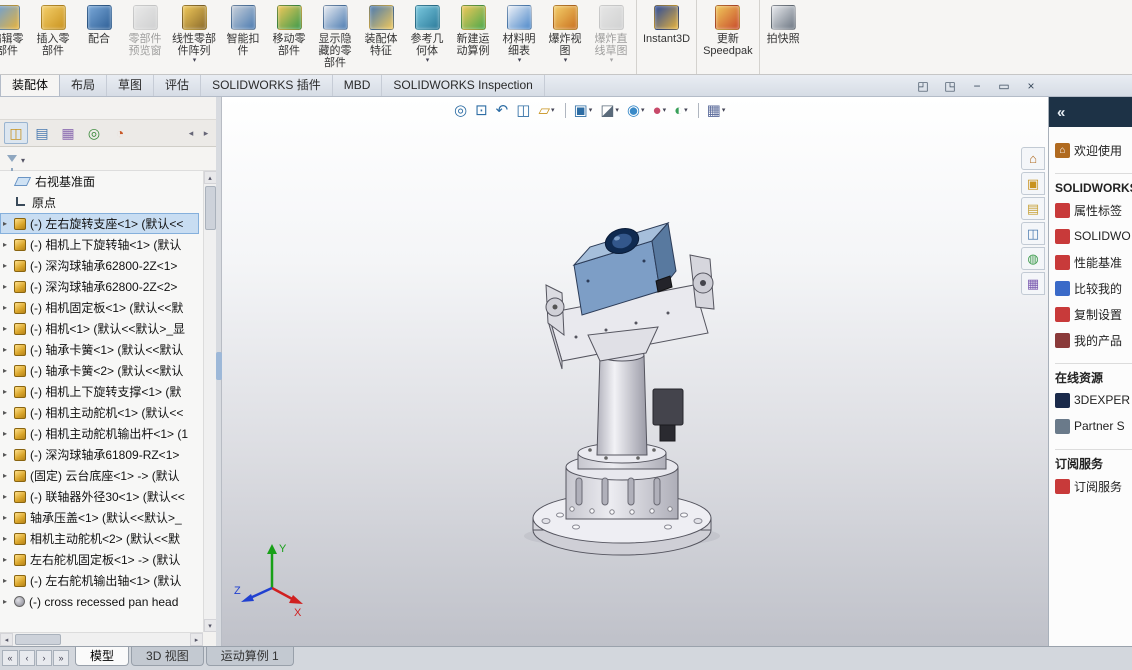 The height and width of the screenshot is (670, 1132). Describe the element at coordinates (99, 517) in the screenshot. I see `tree-item: 轴承压盖<1> (默认<<默认>_` at that location.